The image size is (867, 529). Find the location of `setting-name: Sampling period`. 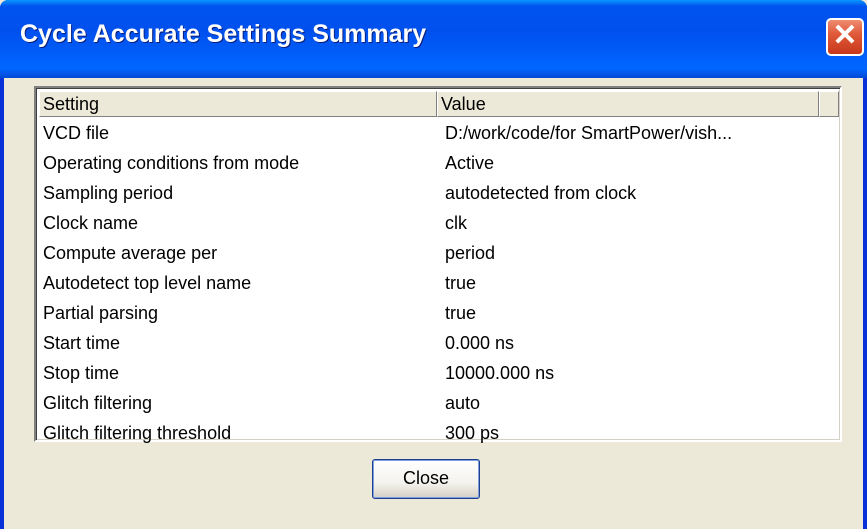

setting-name: Sampling period is located at coordinates (108, 193).